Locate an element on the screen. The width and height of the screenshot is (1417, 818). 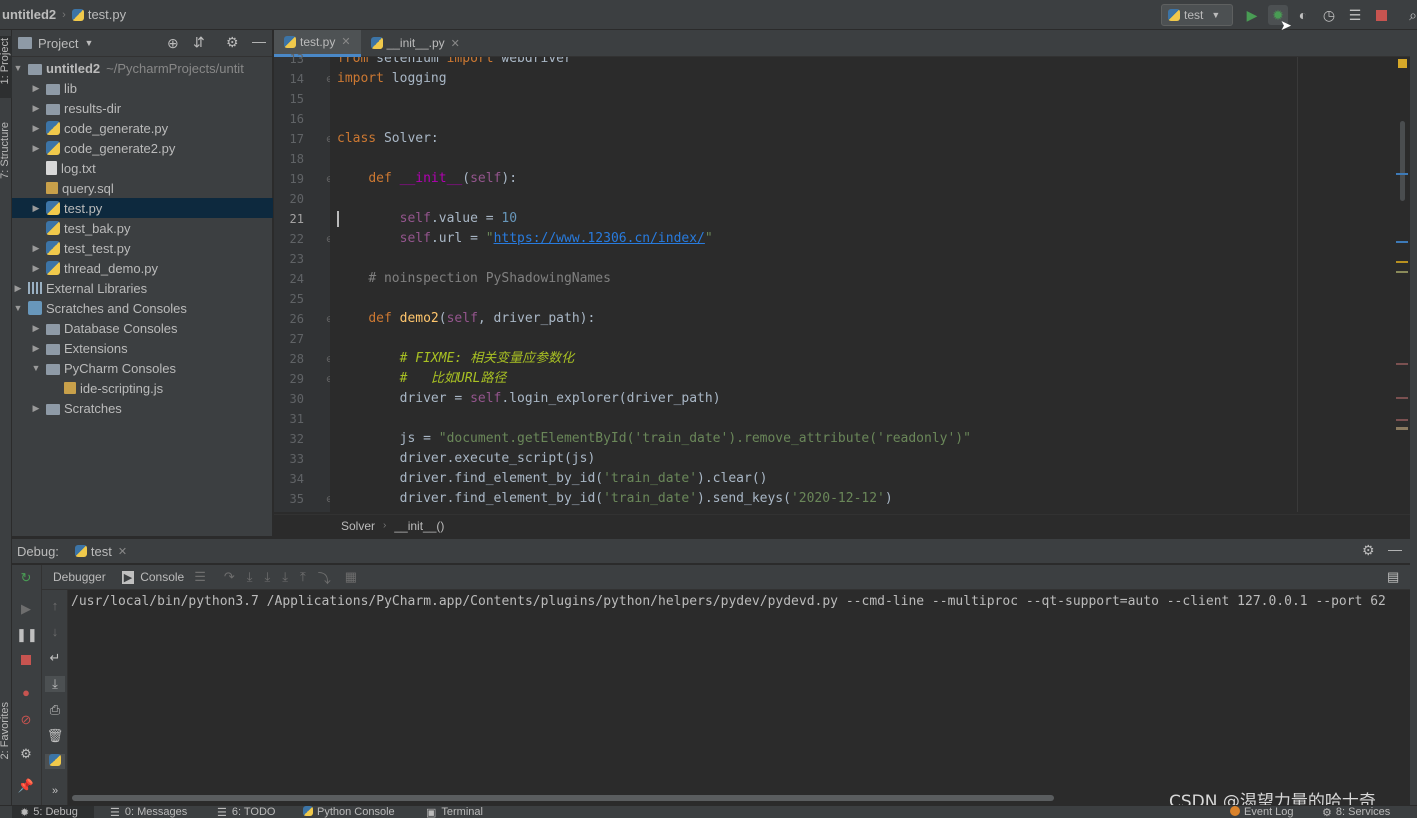
force-step-into-icon: ⤓ is located at coordinates (285, 577).